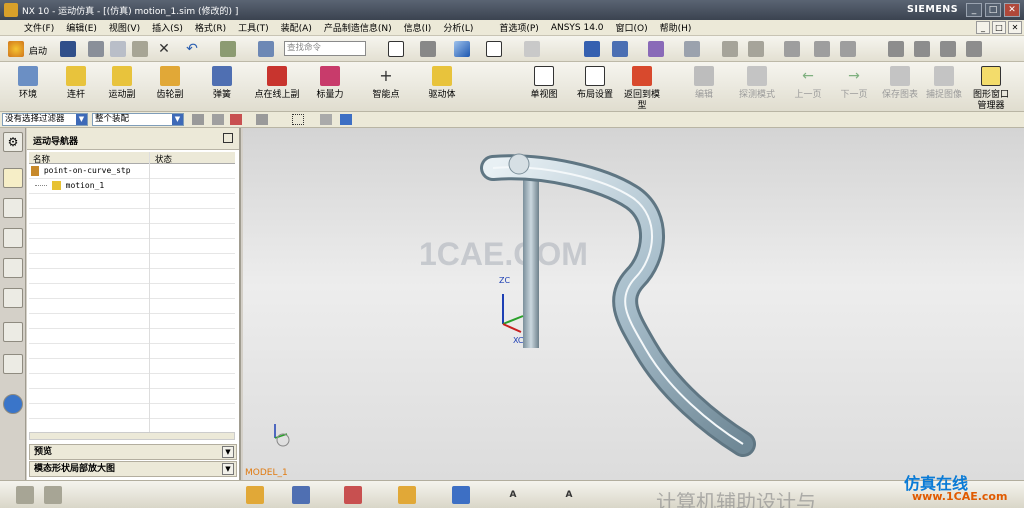 This screenshot has width=1024, height=508. I want to click on constraint-icon, so click(792, 49).